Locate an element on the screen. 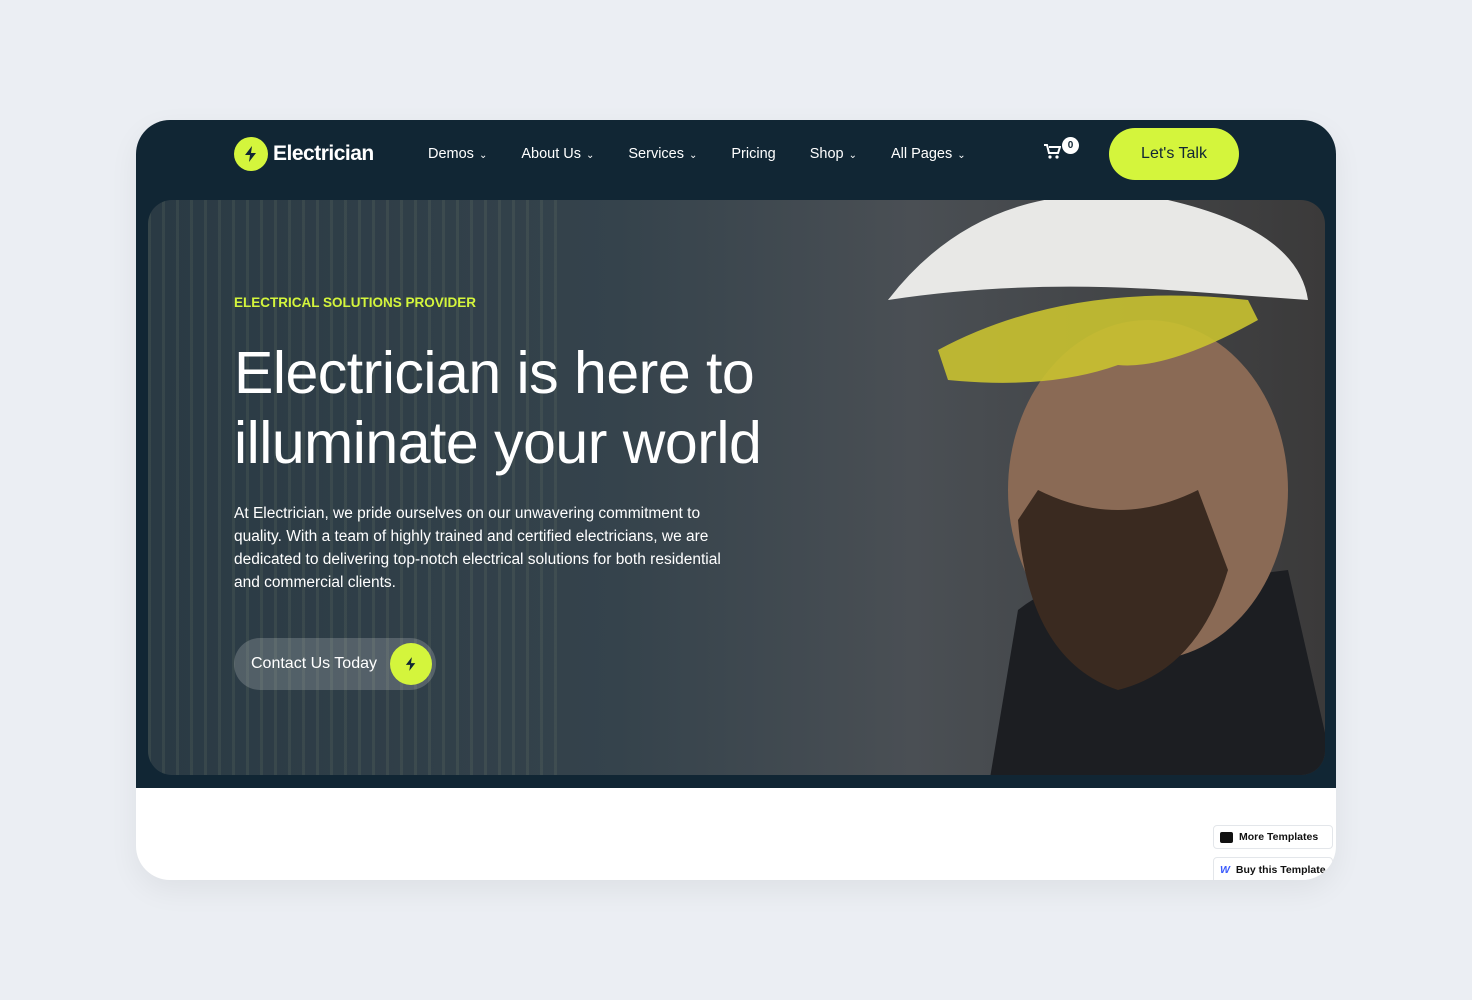 Image resolution: width=1472 pixels, height=1000 pixels. contact-us-button: Contact Us Today is located at coordinates (335, 664).